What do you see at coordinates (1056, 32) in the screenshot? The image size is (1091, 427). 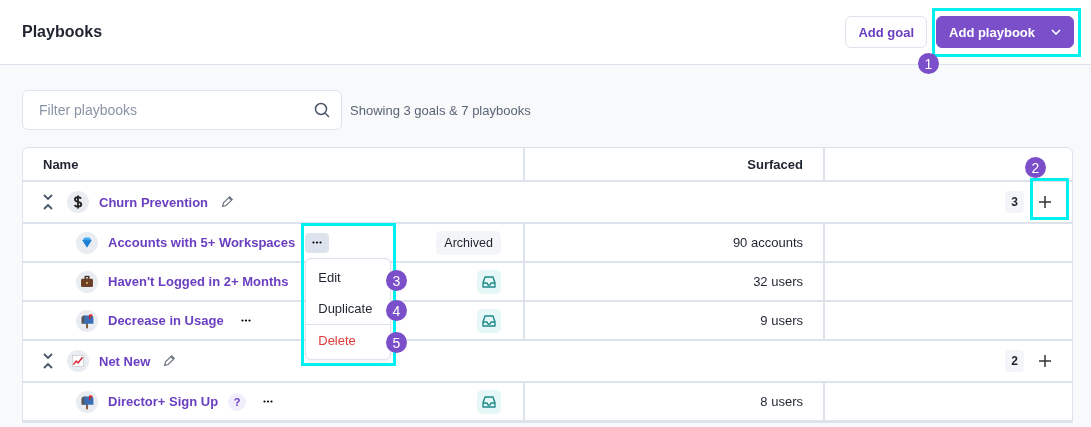 I see `chevron-down-icon` at bounding box center [1056, 32].